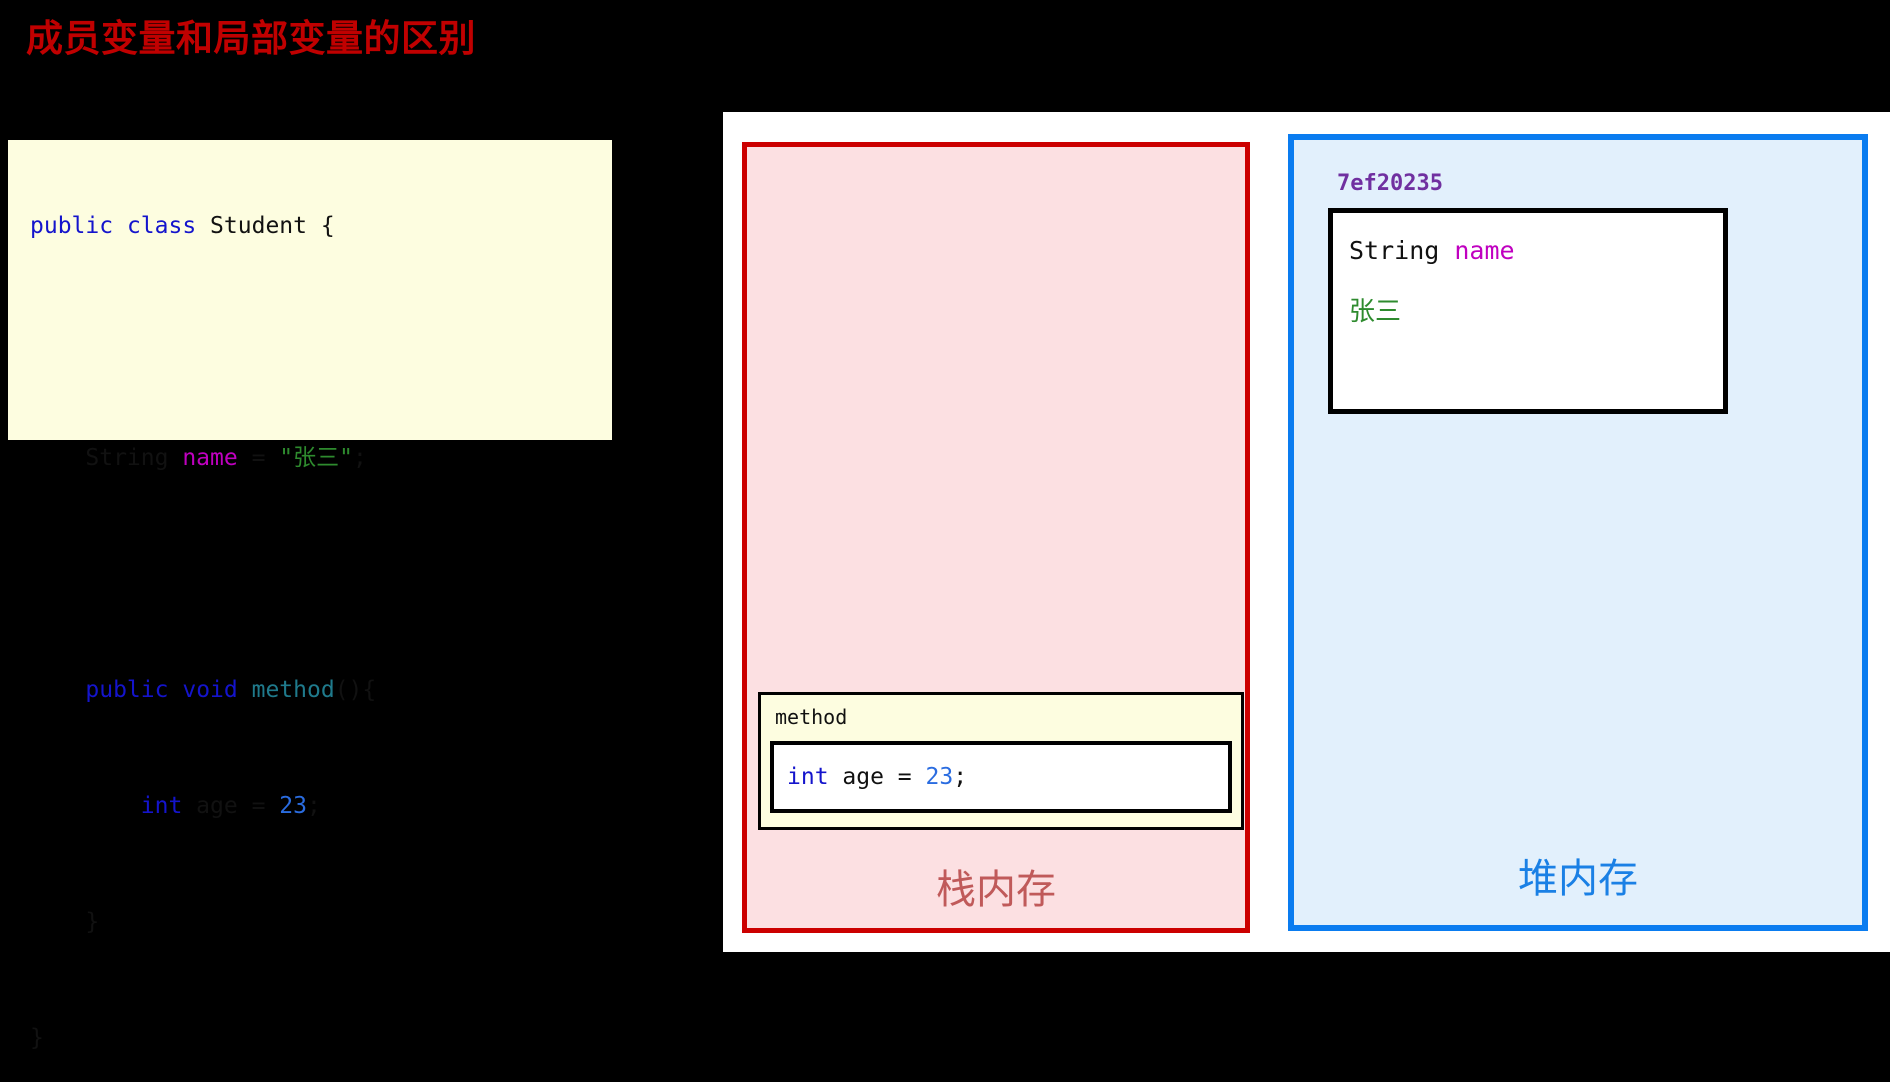 The height and width of the screenshot is (1082, 1890). Describe the element at coordinates (265, 226) in the screenshot. I see `code-token-plain: Student {` at that location.